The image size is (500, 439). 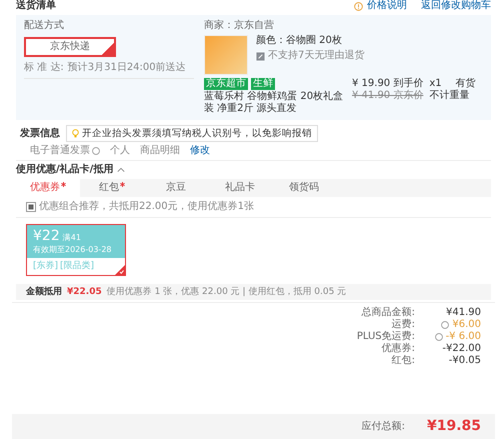 I want to click on summary-detail: 使用优惠券 1 张，优惠 22.00 元 | 使用红包，抵用 0.05 元, so click(x=226, y=292).